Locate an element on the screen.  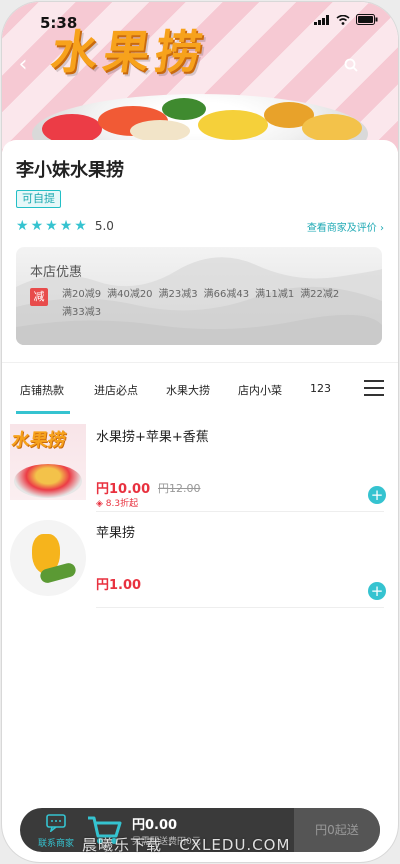
offer-item: 满22减2 is located at coordinates (320, 294).